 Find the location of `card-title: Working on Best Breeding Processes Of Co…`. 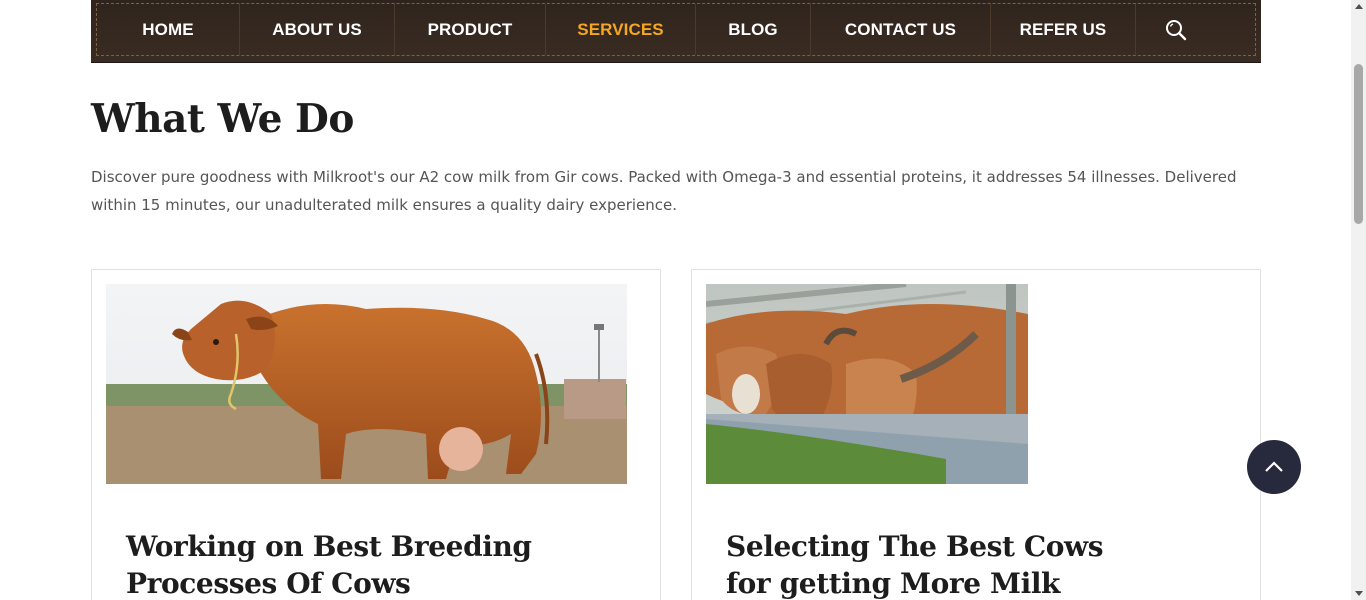

card-title: Working on Best Breeding Processes Of Co… is located at coordinates (336, 564).